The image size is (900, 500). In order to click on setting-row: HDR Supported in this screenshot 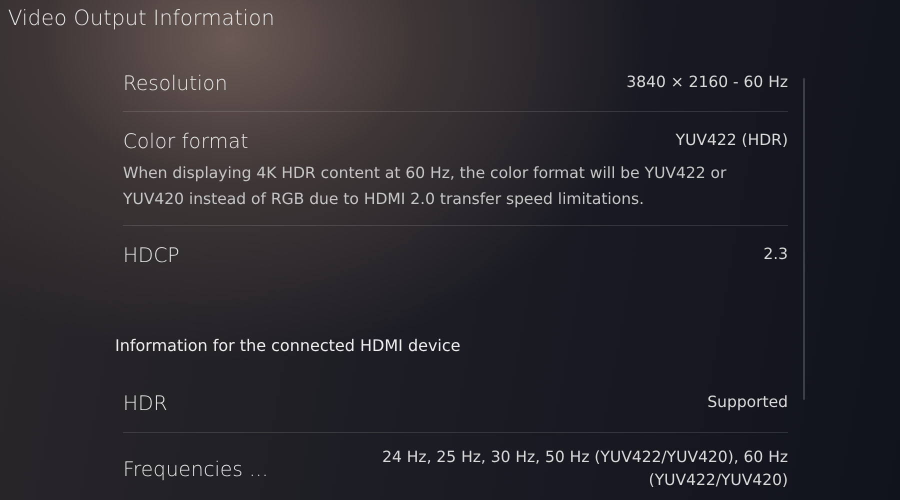, I will do `click(455, 405)`.